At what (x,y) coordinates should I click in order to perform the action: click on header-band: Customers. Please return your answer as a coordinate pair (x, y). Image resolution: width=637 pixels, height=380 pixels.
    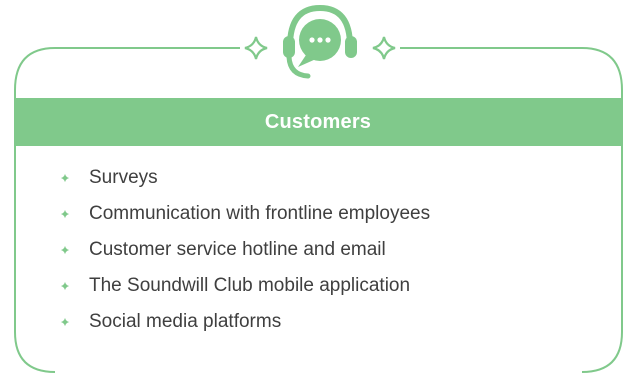
    Looking at the image, I should click on (318, 122).